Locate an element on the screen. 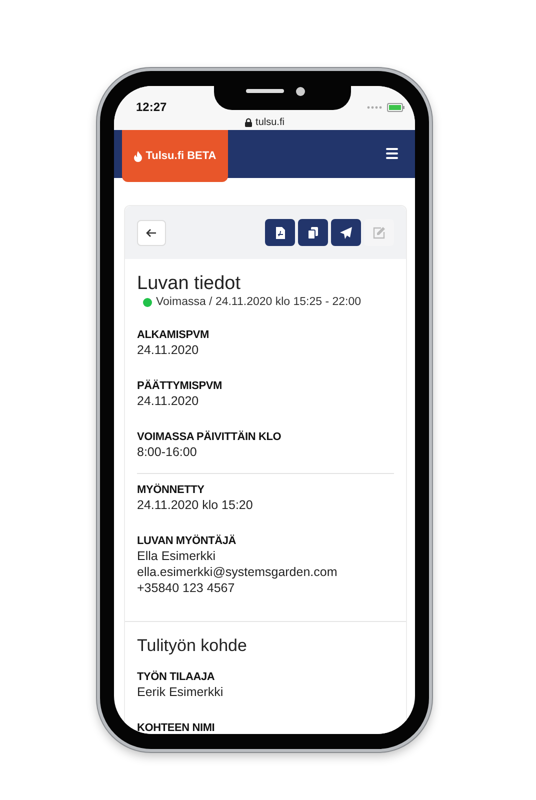 This screenshot has width=536, height=800. field-value: Ella Esimerkki is located at coordinates (176, 556).